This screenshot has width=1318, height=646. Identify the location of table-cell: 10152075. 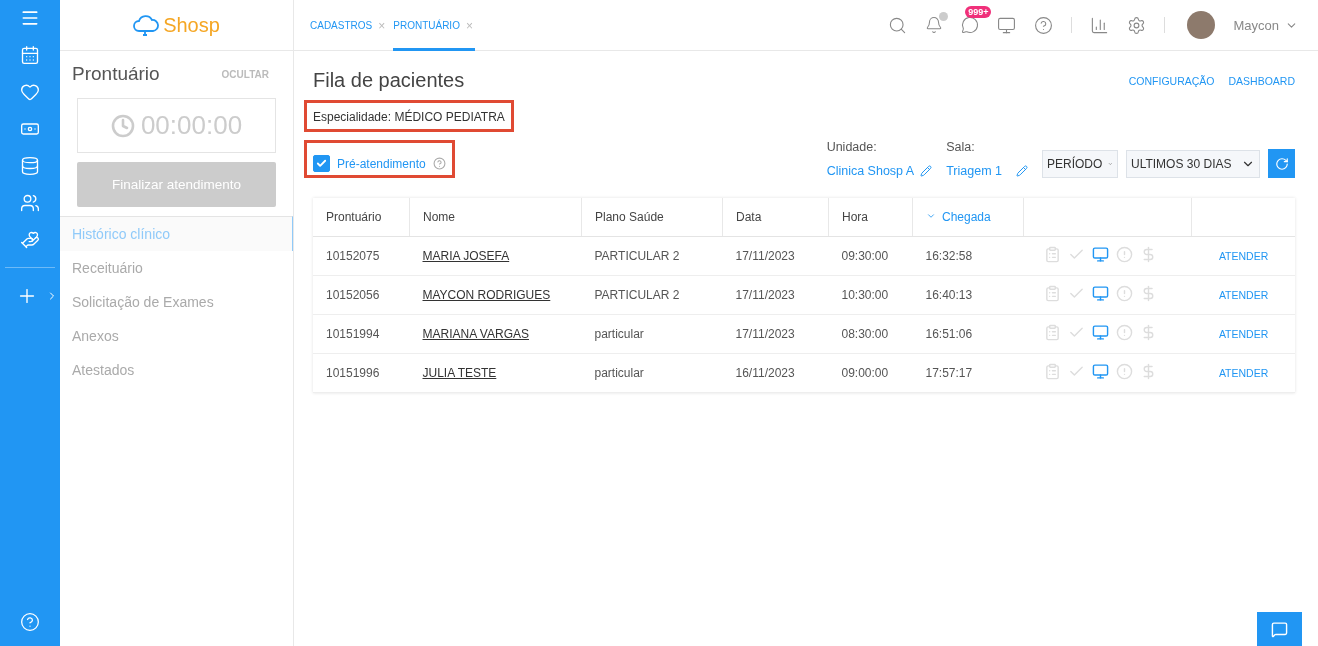
(361, 256).